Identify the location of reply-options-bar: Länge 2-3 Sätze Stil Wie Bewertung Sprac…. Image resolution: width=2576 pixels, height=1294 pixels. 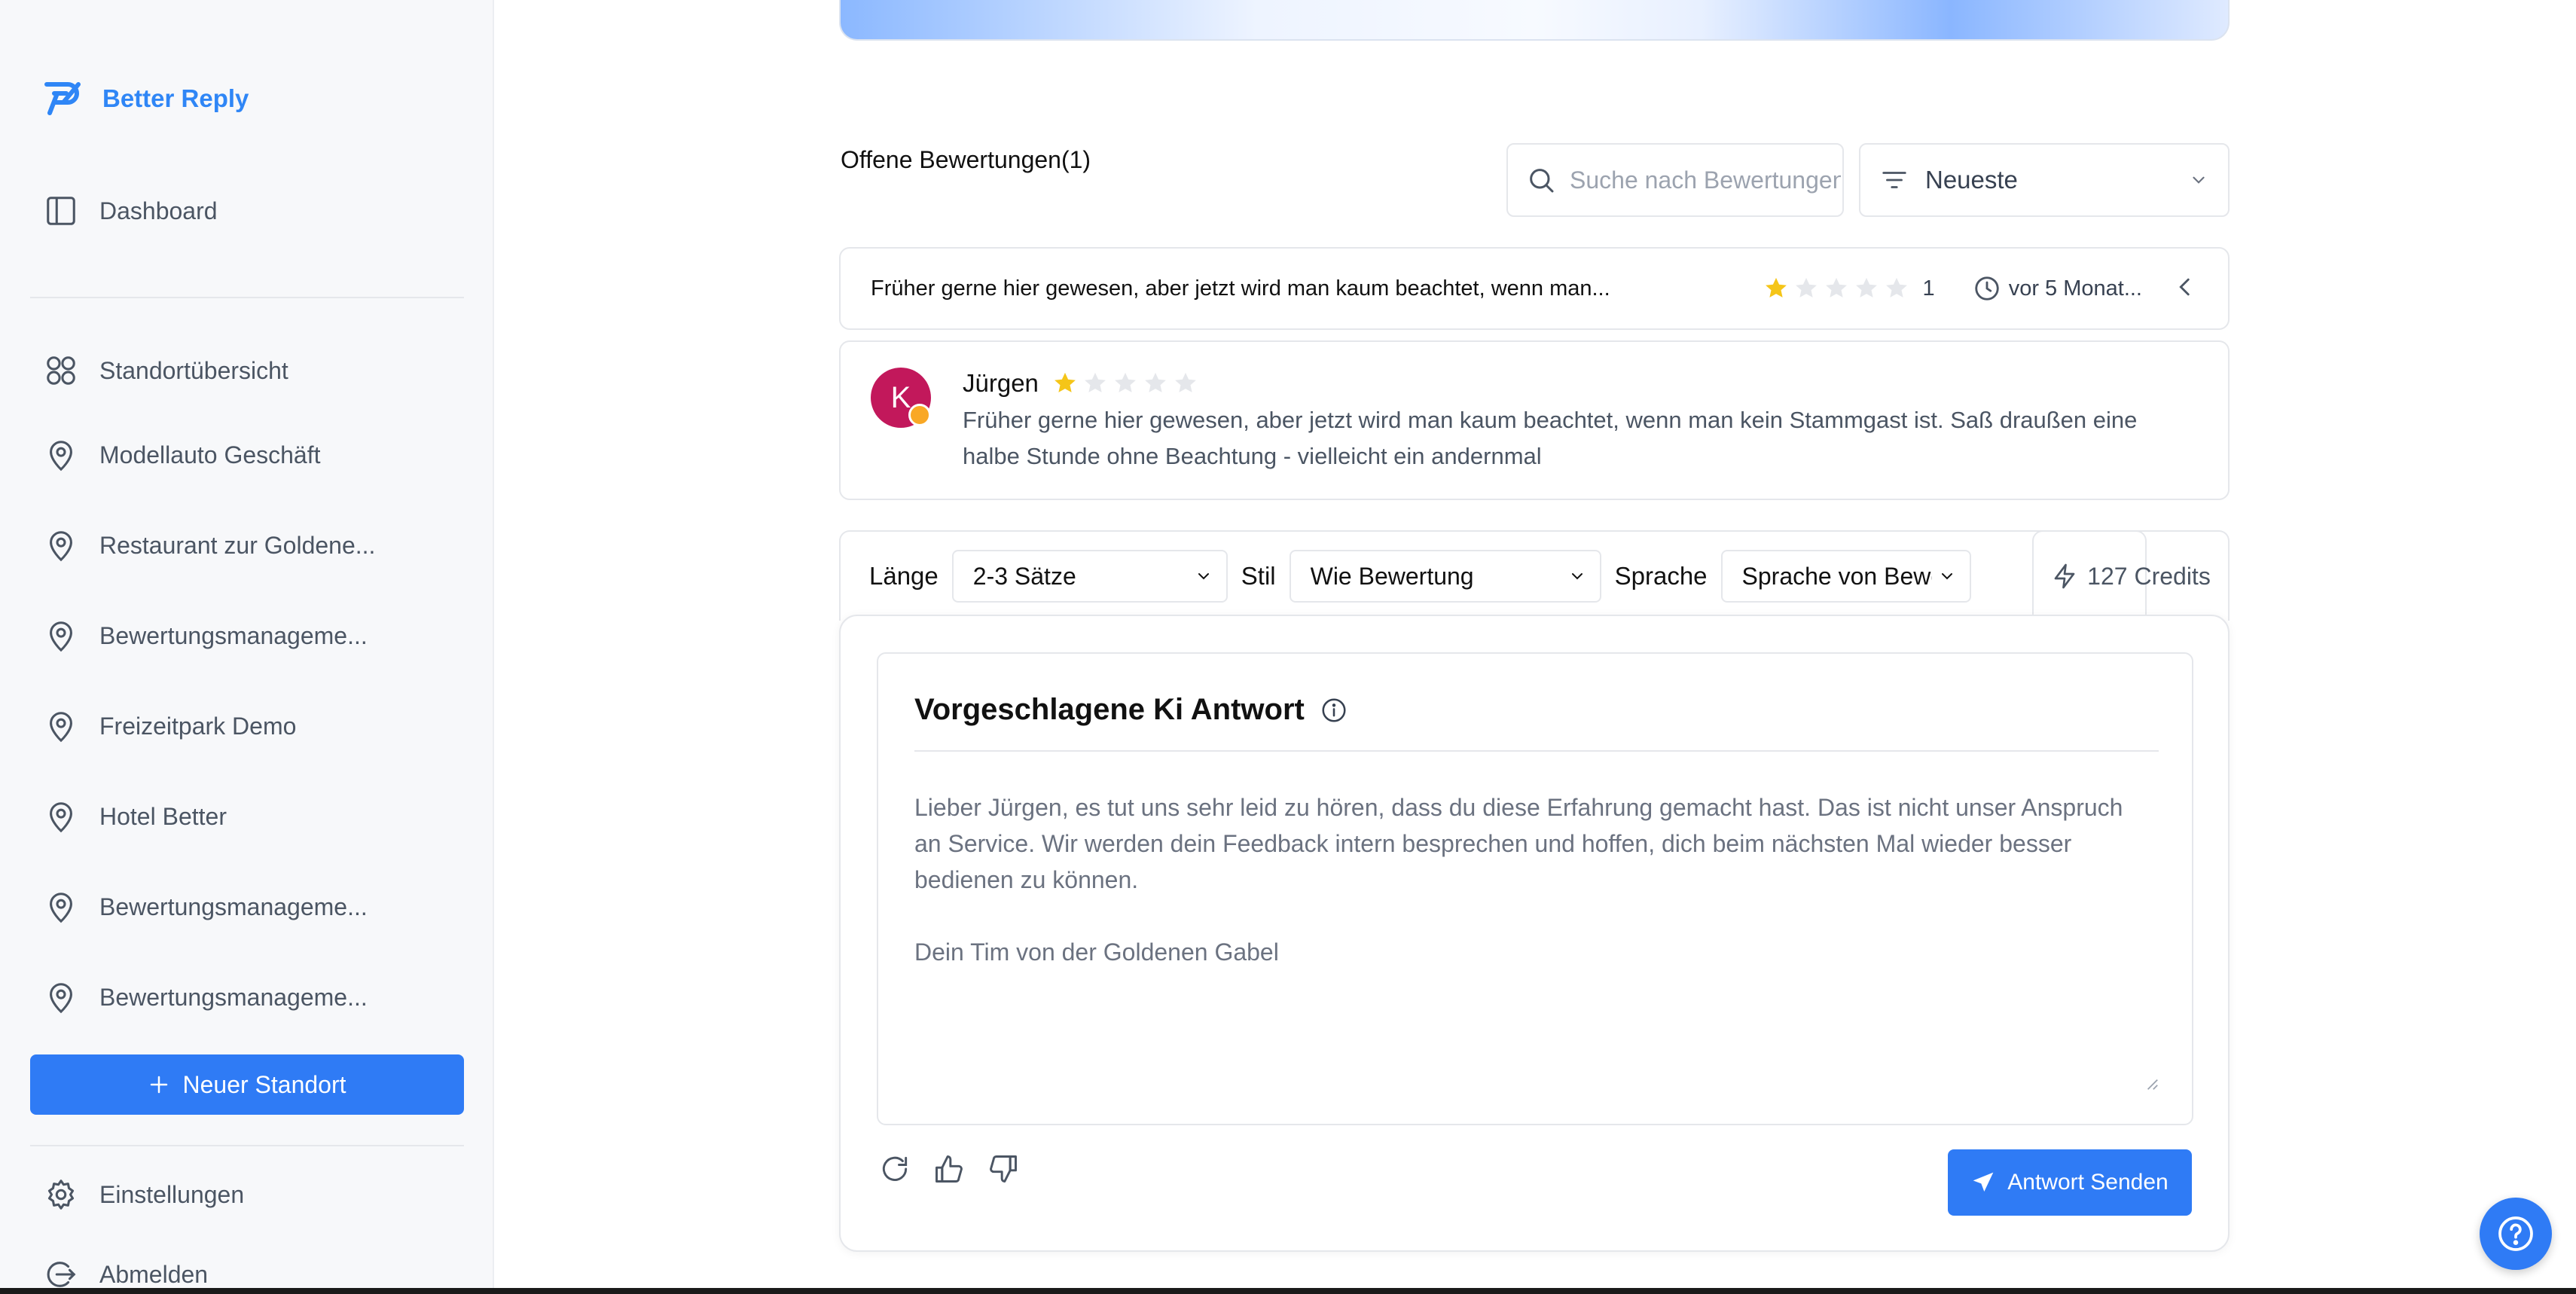
(1493, 575).